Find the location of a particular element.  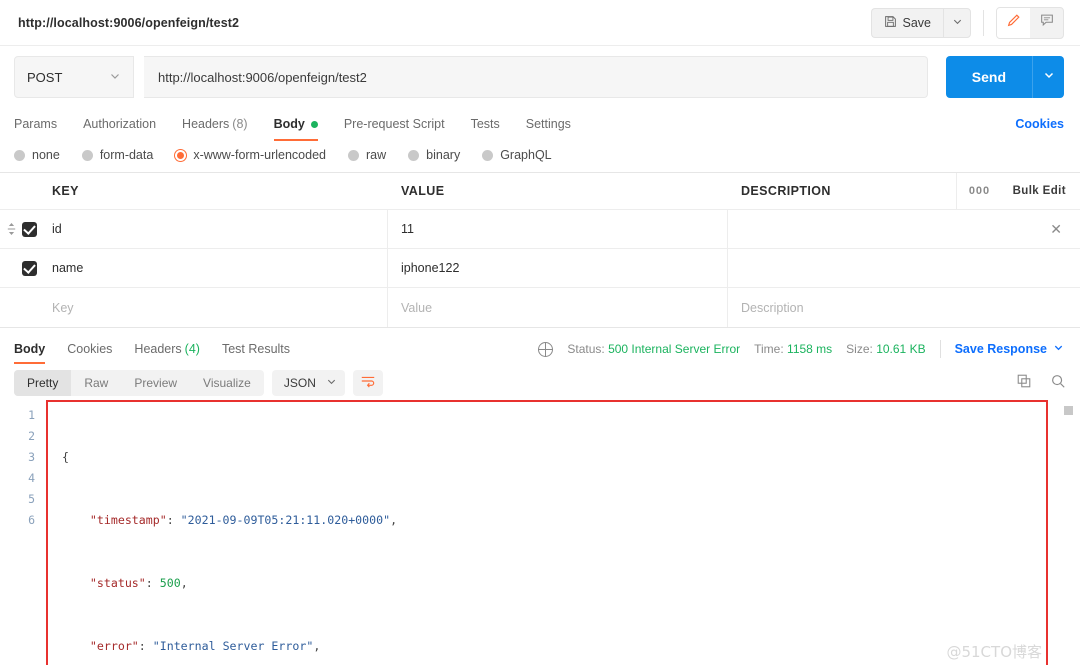

text-wrap-icon is located at coordinates (368, 383).